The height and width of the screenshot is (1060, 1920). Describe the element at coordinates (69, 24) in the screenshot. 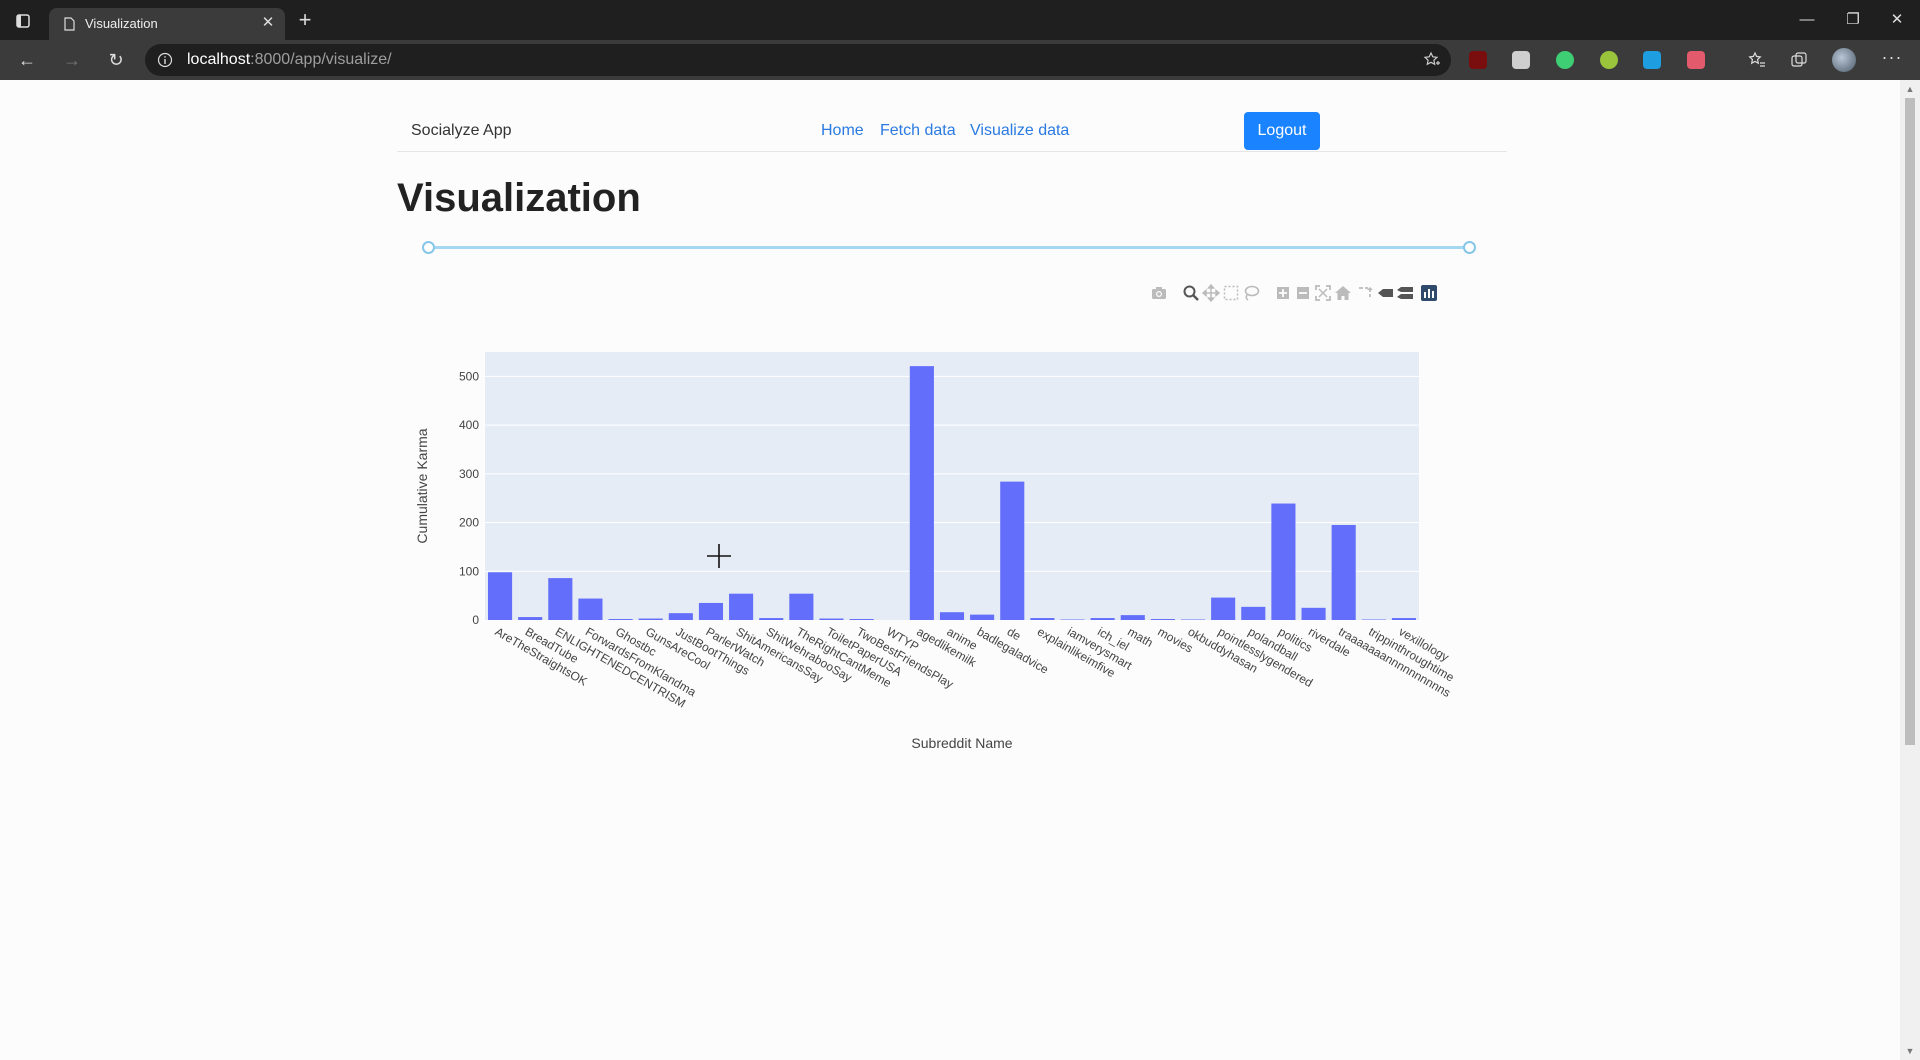

I see `page-icon` at that location.